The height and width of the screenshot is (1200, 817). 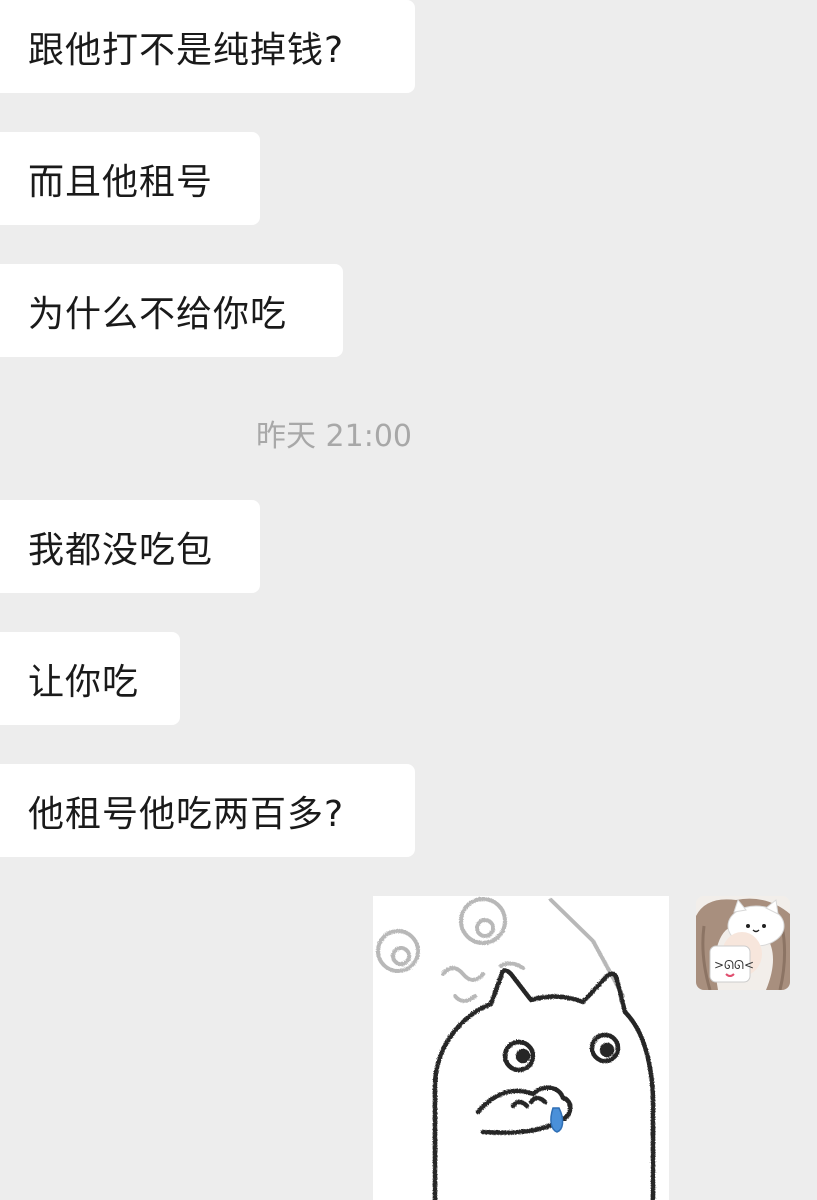 I want to click on message-text: 而且他租号, so click(x=121, y=182).